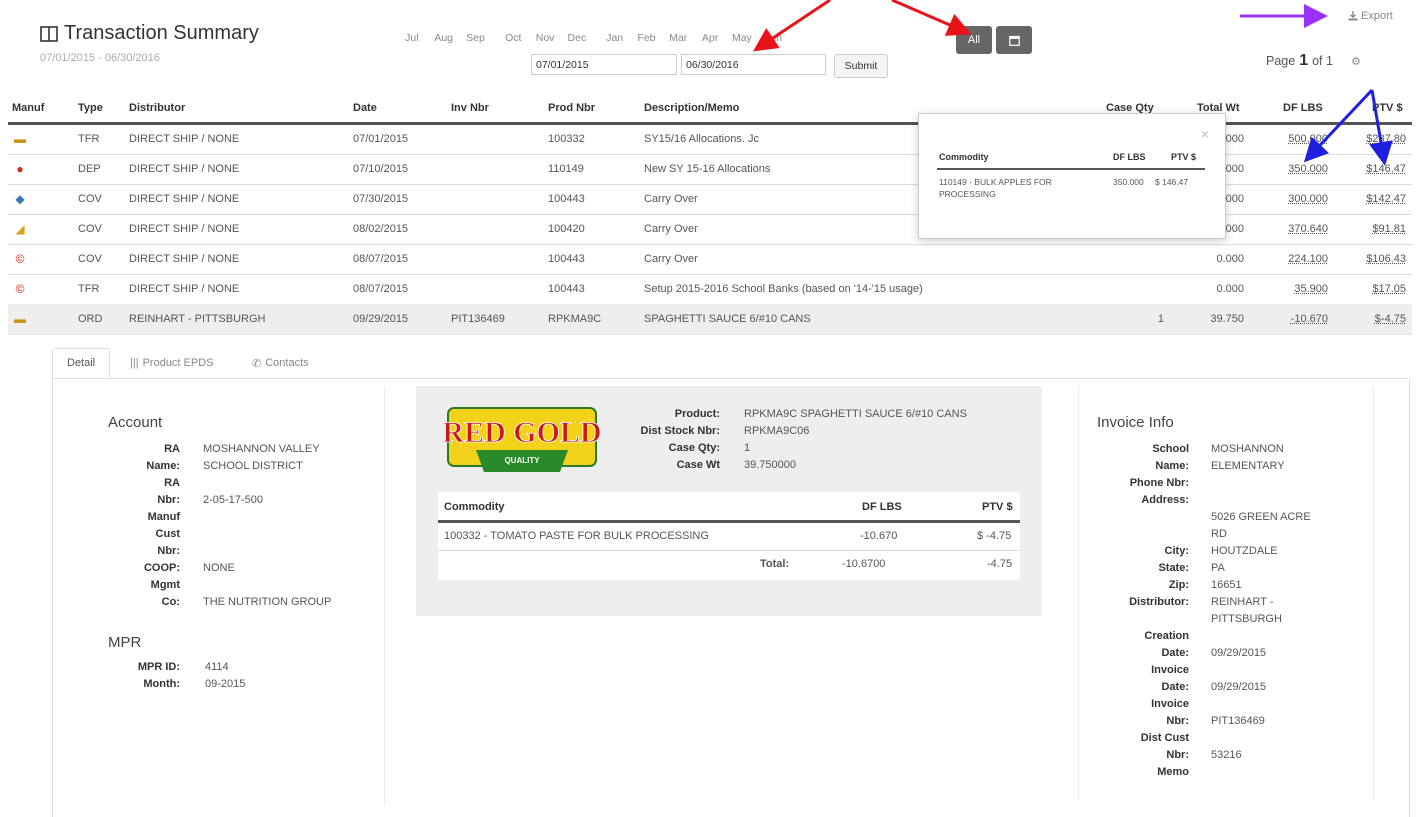  I want to click on product-value: RPKMA9C SPAGHETTI SAUCE 6/#10 CANS, so click(855, 414).